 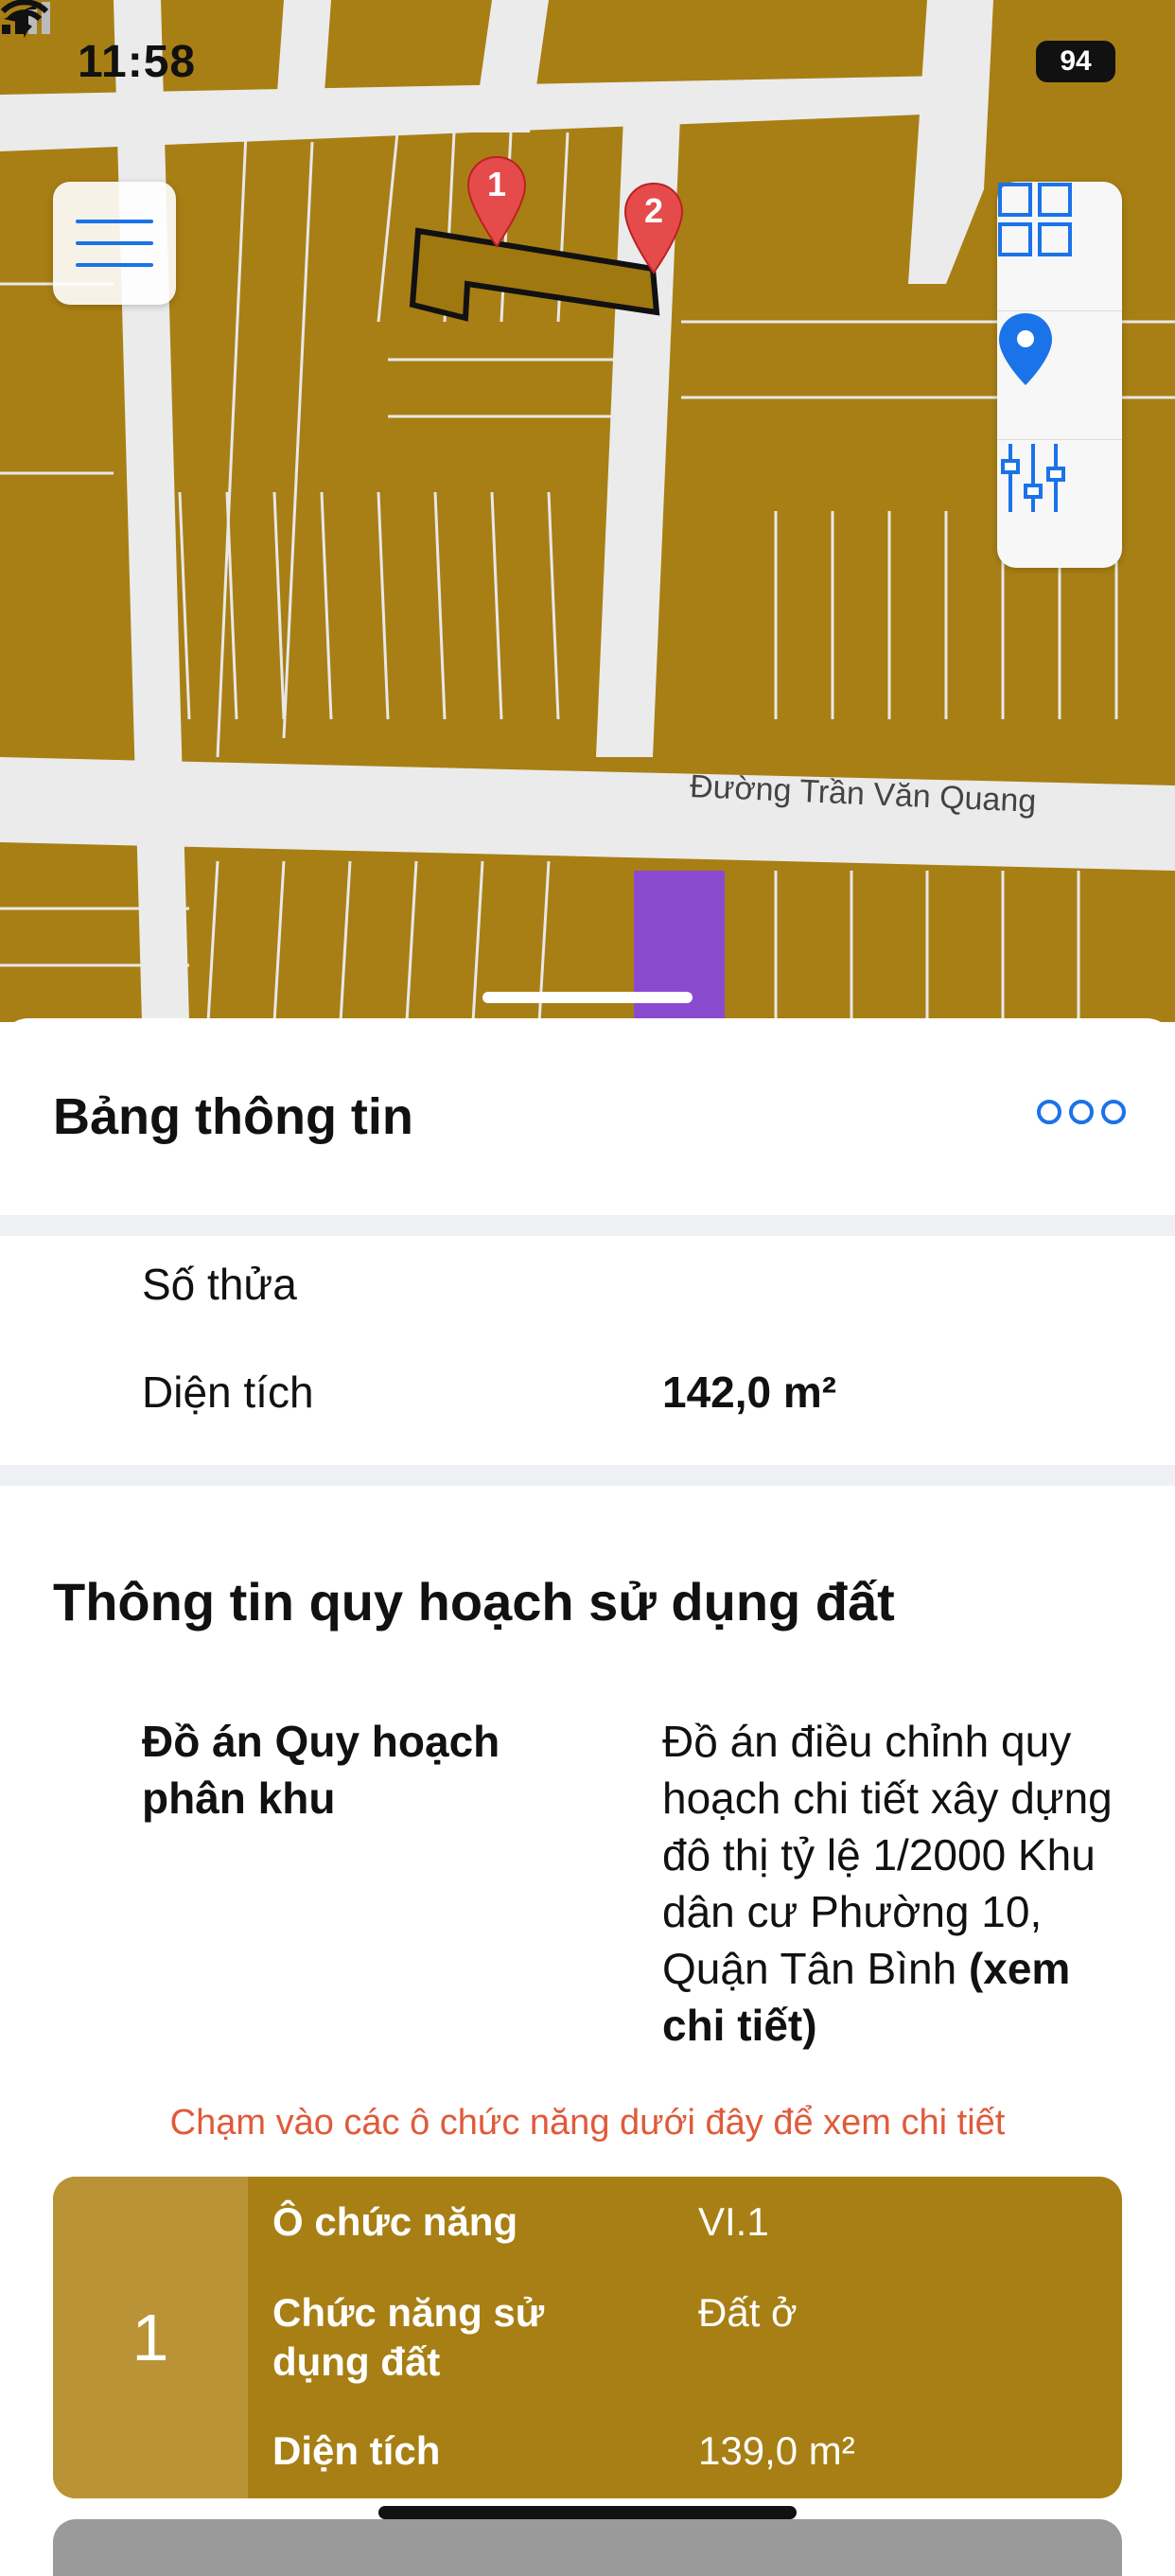 What do you see at coordinates (496, 184) in the screenshot?
I see `map-marker-label: 1` at bounding box center [496, 184].